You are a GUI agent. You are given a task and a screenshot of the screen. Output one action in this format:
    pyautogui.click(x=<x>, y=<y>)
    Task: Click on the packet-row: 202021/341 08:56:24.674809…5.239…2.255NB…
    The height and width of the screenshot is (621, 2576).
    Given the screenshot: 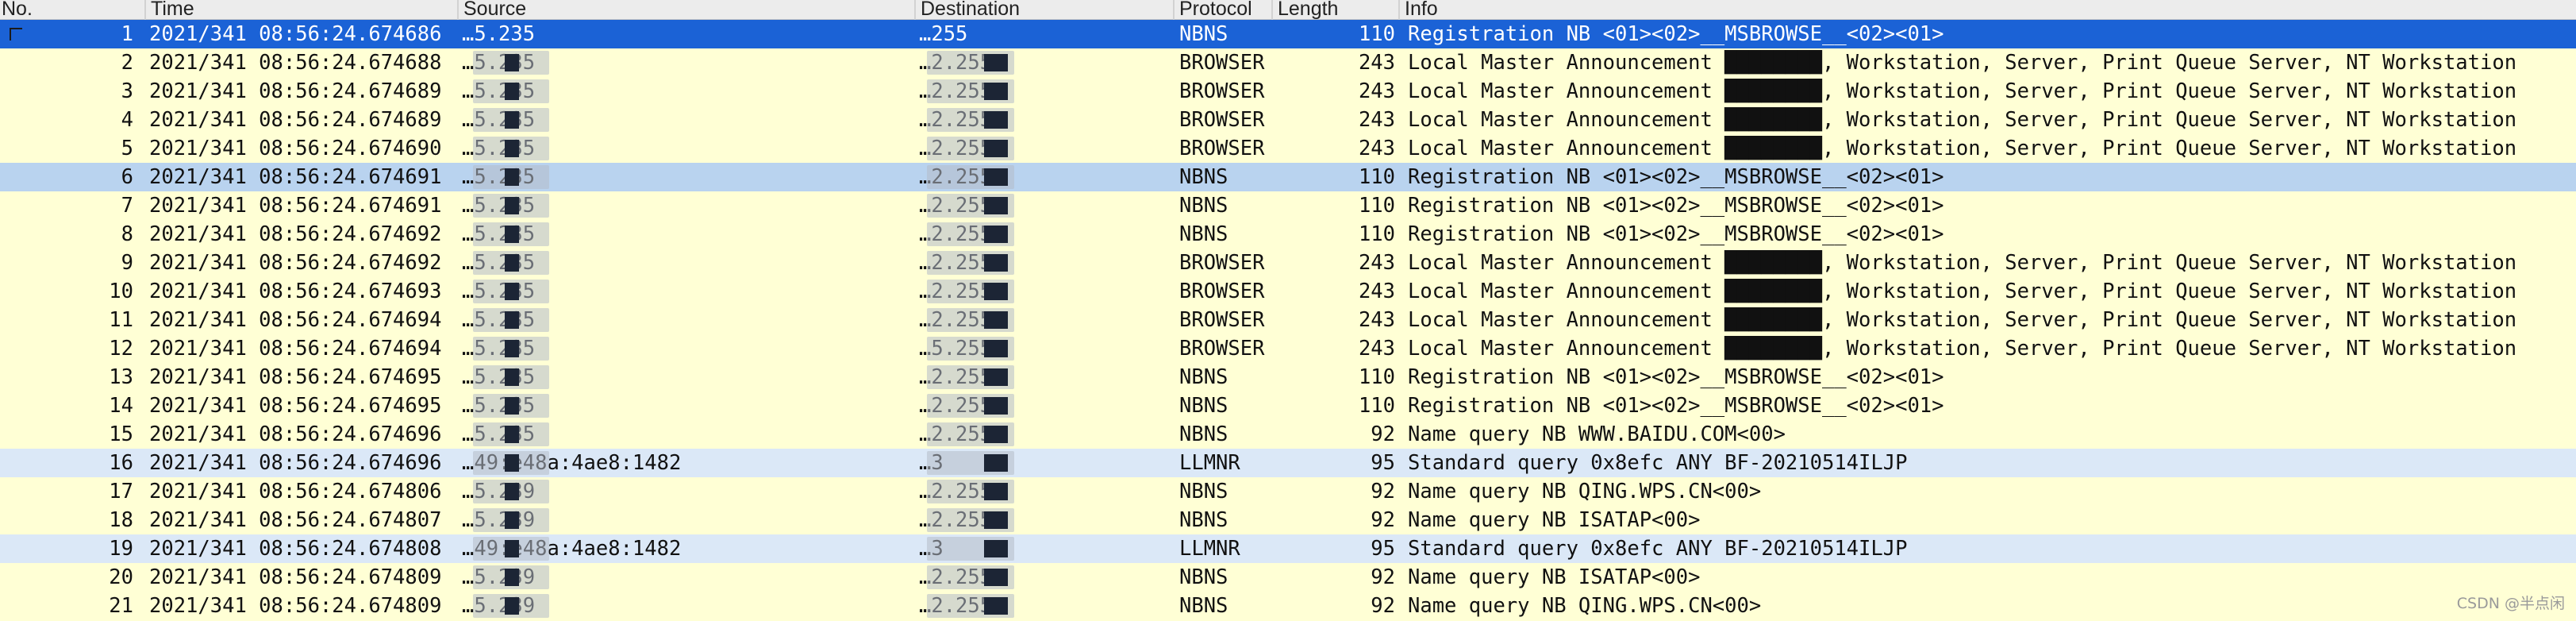 What is the action you would take?
    pyautogui.click(x=1288, y=577)
    